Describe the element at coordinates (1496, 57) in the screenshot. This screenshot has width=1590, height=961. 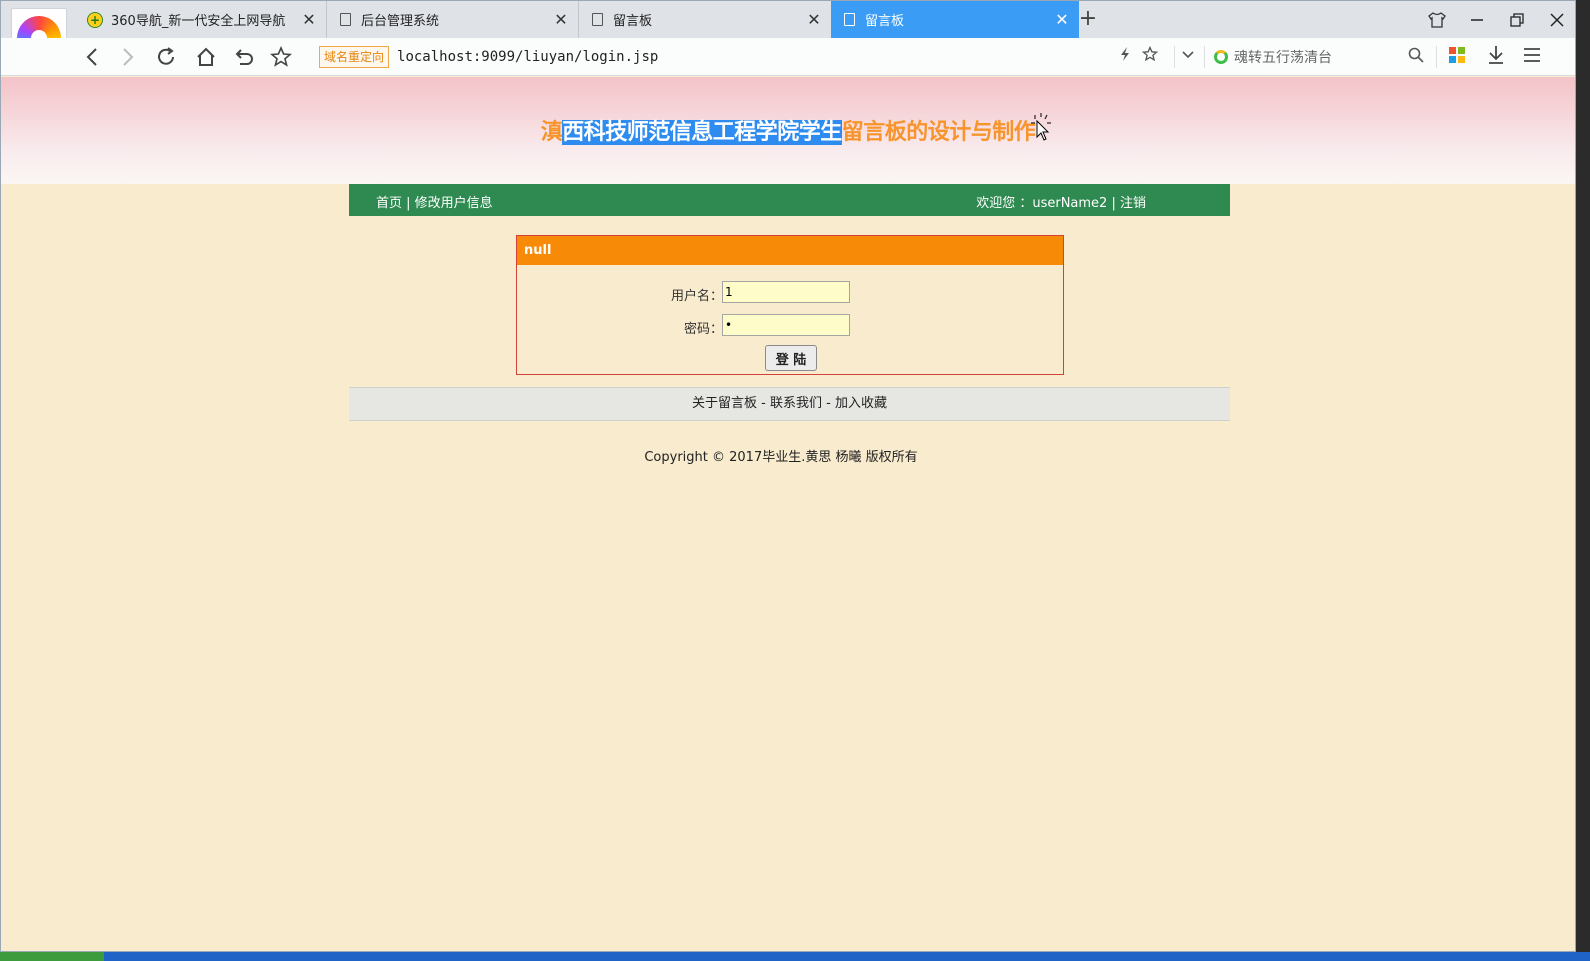
I see `download-icon` at that location.